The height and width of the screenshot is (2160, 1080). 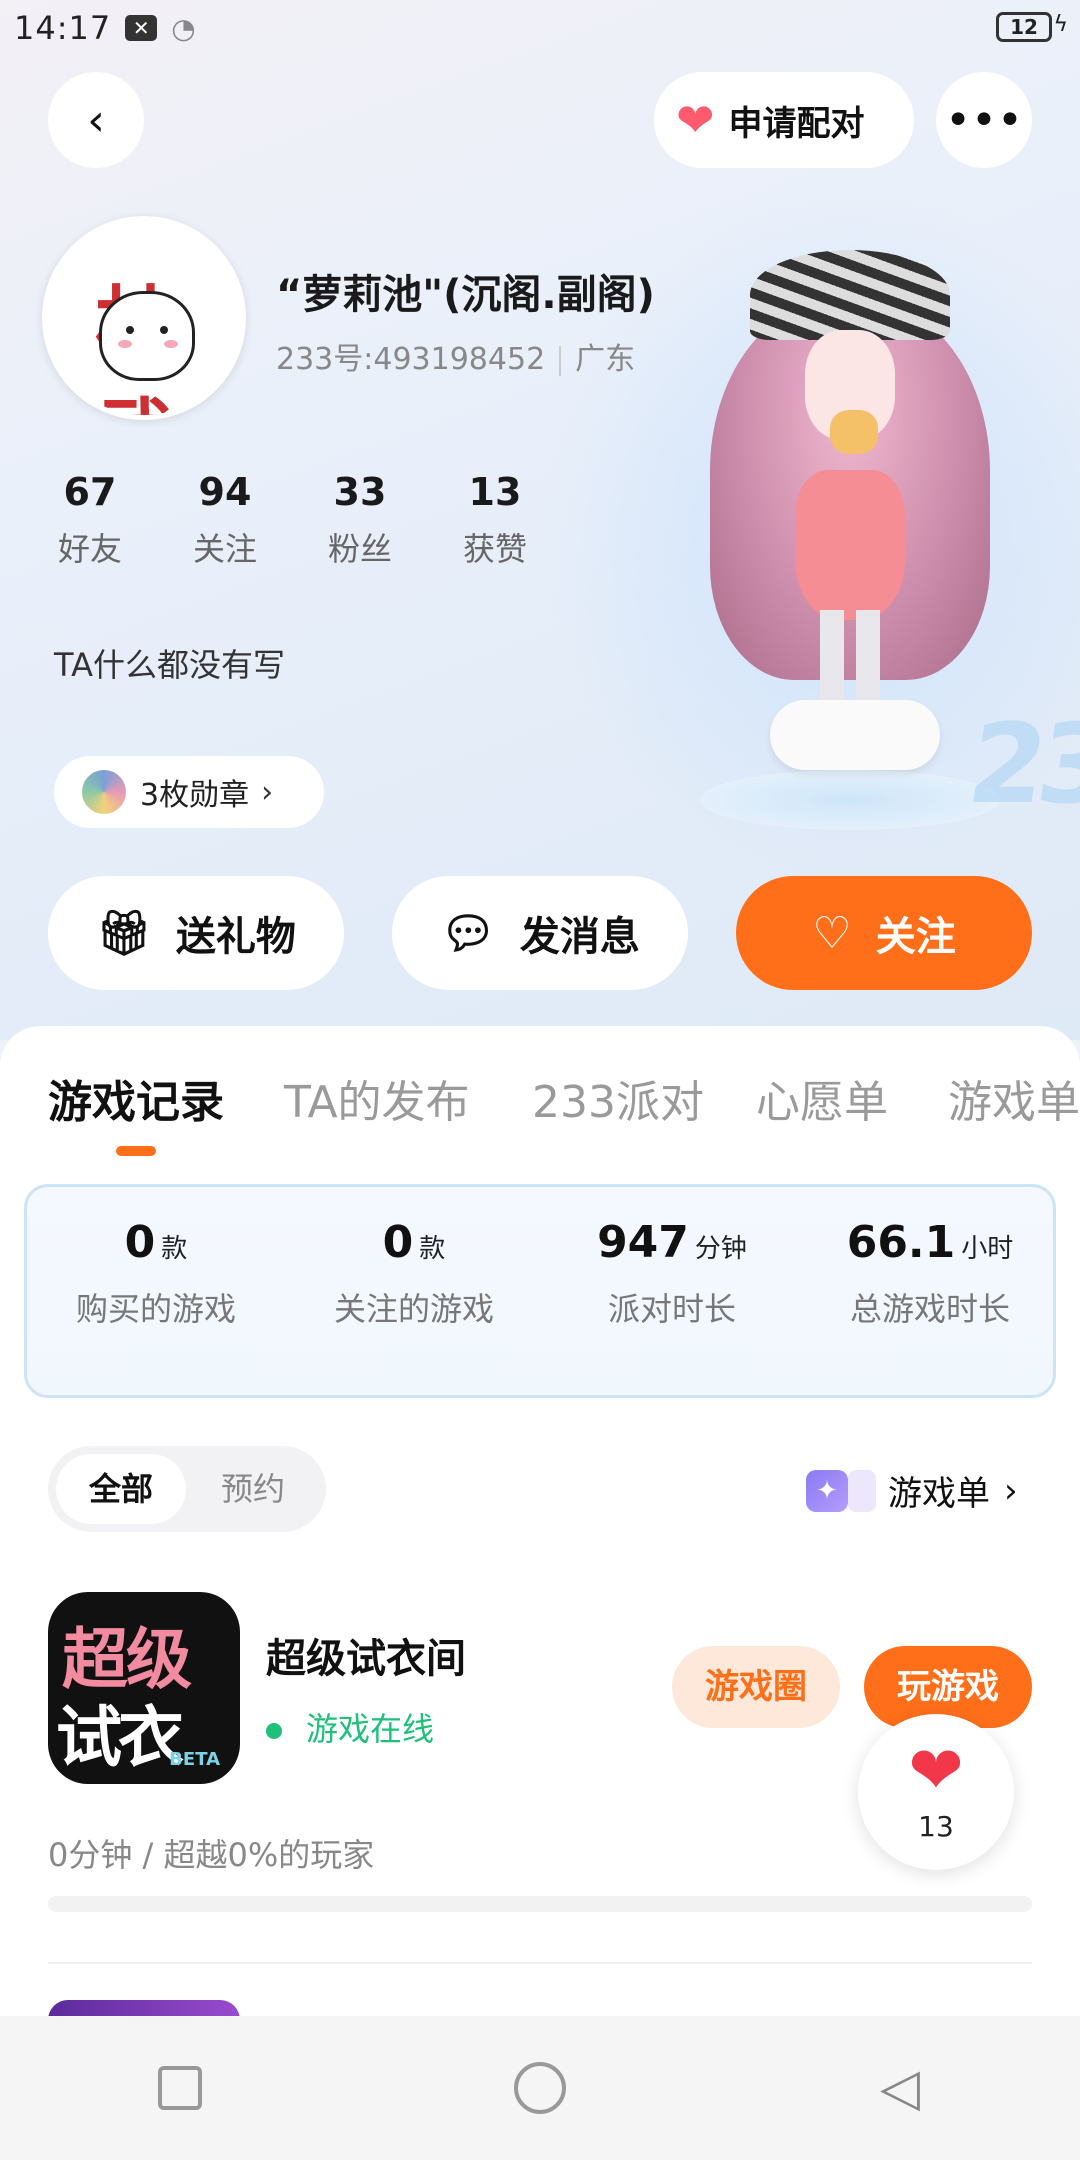 I want to click on online-dot-icon, so click(x=274, y=1731).